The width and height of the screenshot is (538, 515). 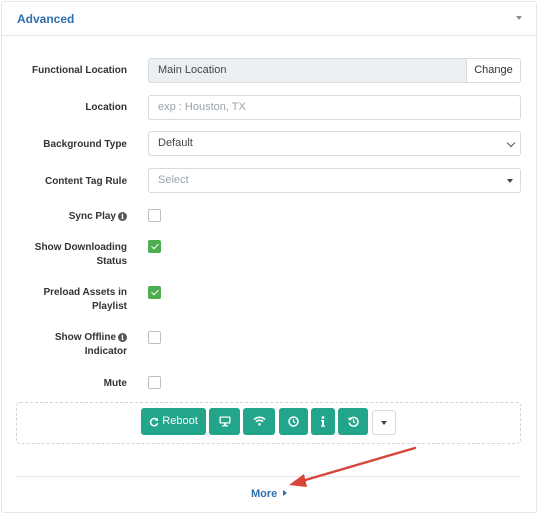 I want to click on functional-location-label: Functional Location, so click(x=79, y=70).